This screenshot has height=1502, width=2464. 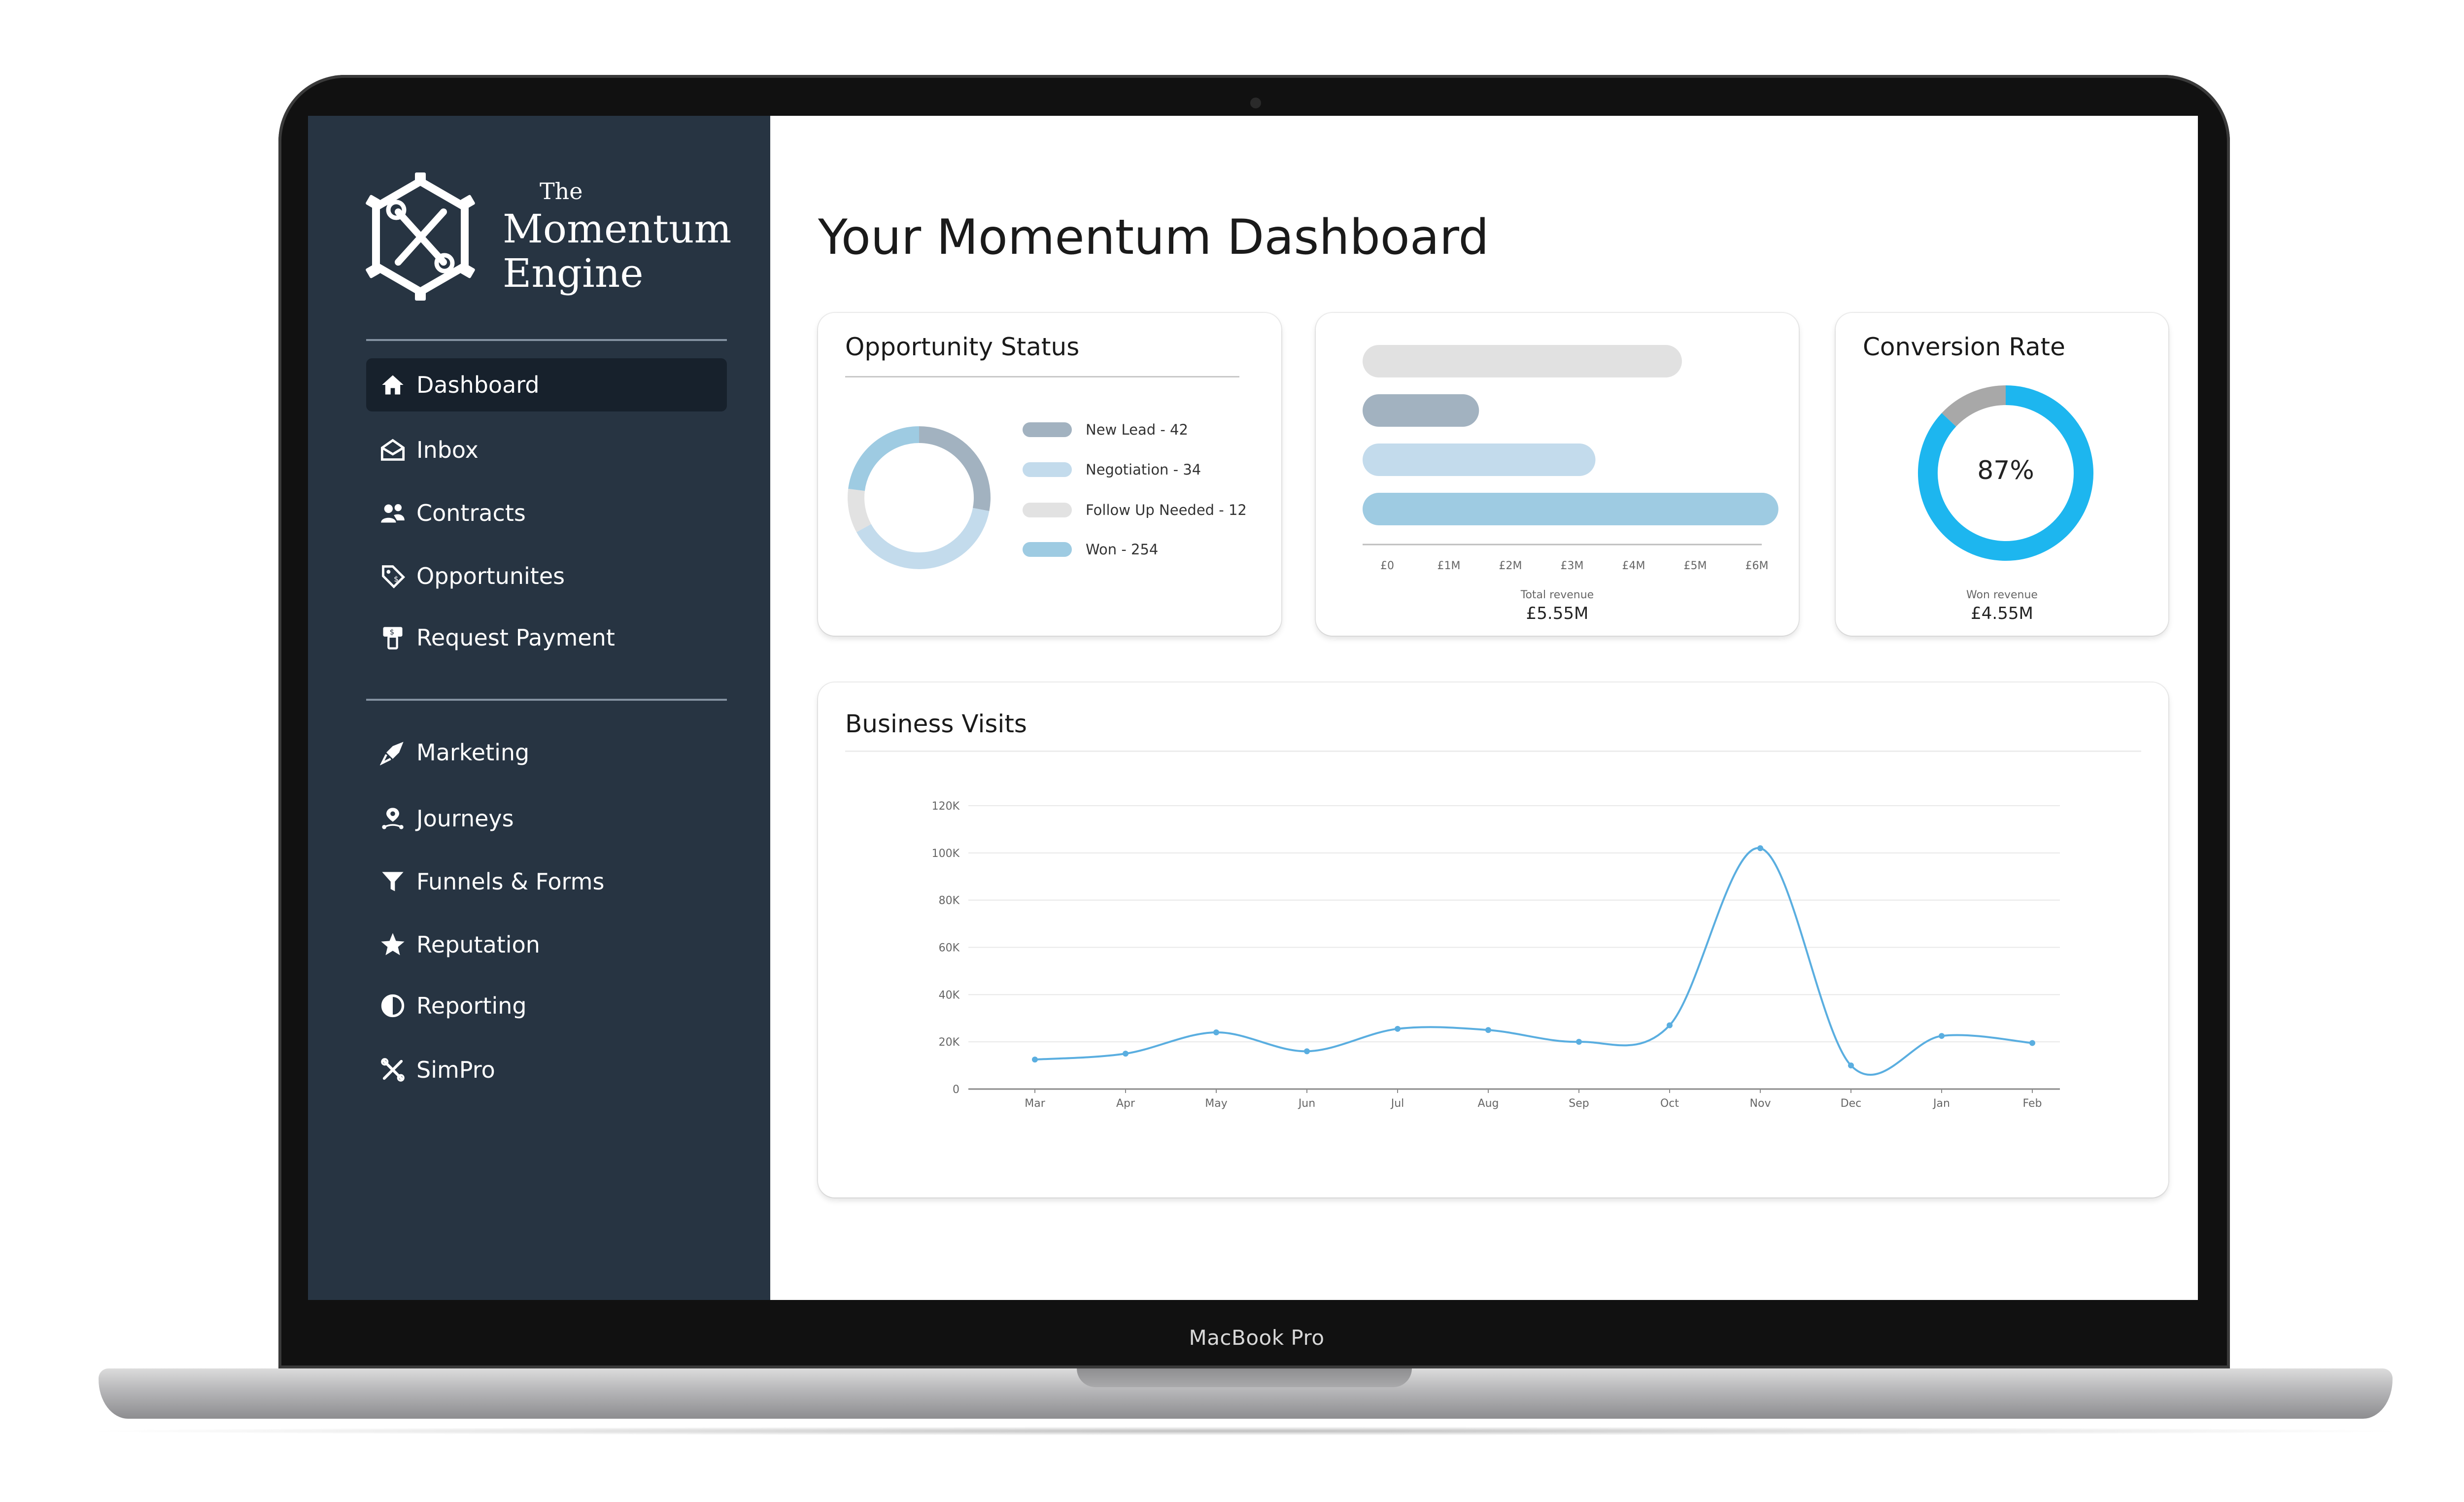 What do you see at coordinates (1851, 1065) in the screenshot?
I see `visits-point-dec` at bounding box center [1851, 1065].